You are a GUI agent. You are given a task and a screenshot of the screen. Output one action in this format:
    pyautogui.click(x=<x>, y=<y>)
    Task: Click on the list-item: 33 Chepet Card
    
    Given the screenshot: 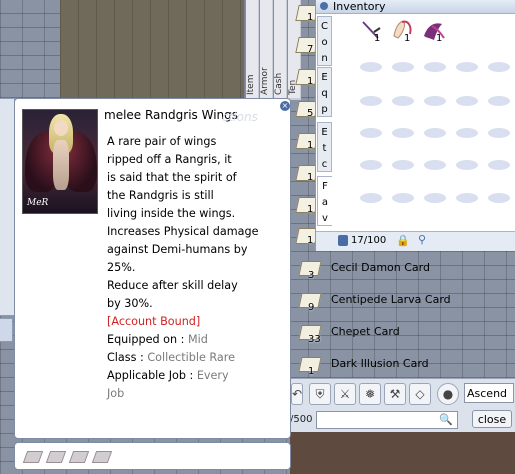 What is the action you would take?
    pyautogui.click(x=406, y=334)
    